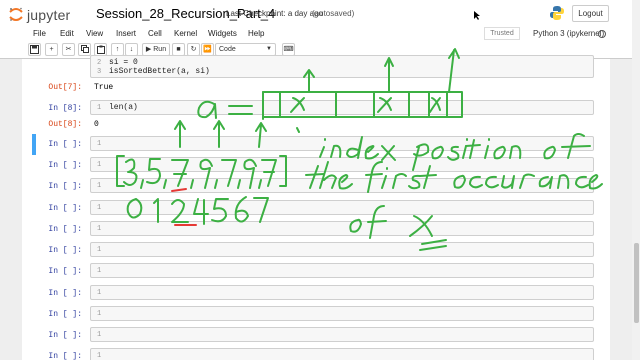 The height and width of the screenshot is (360, 640). I want to click on output-prompt: Out[8]:, so click(65, 124).